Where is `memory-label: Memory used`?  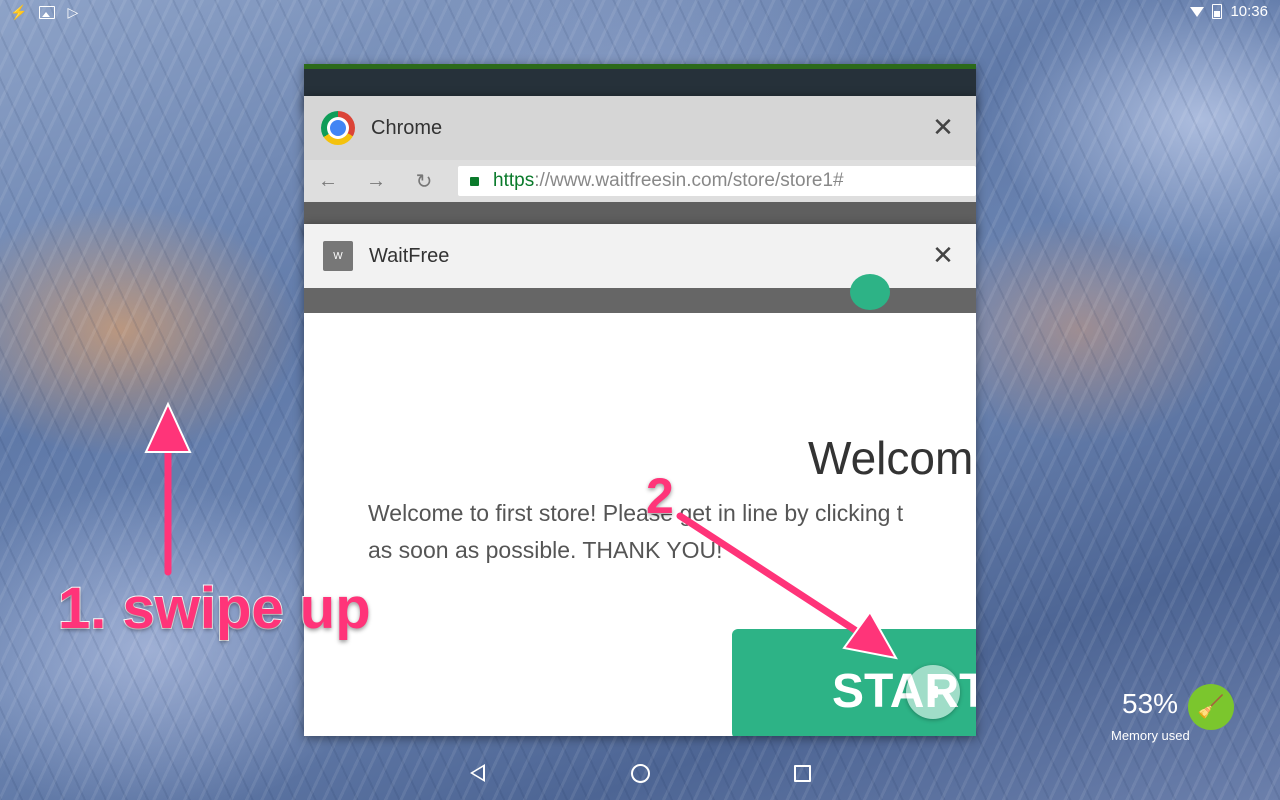 memory-label: Memory used is located at coordinates (1150, 735).